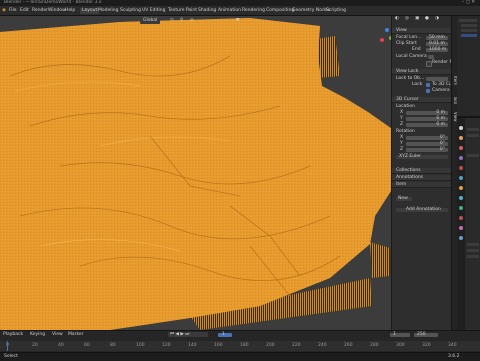  I want to click on view-layer-props-icon, so click(461, 158).